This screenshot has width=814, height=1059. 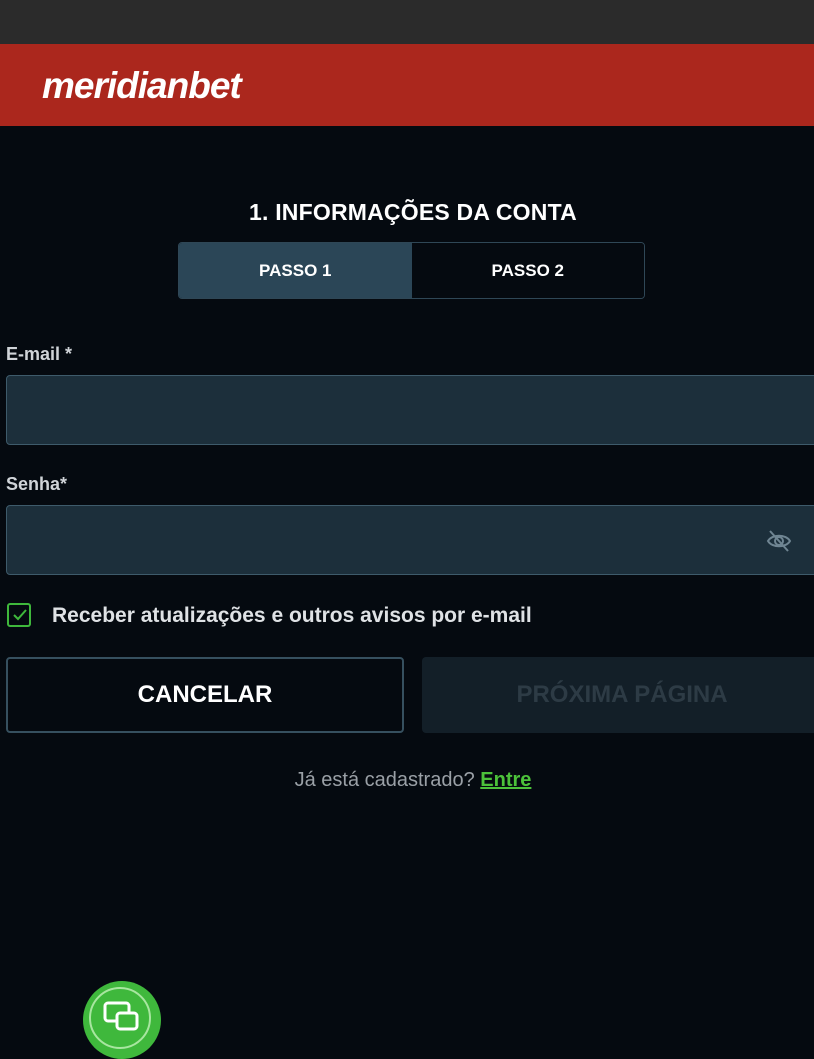 I want to click on tab-step-2: PASSO 2, so click(x=527, y=270).